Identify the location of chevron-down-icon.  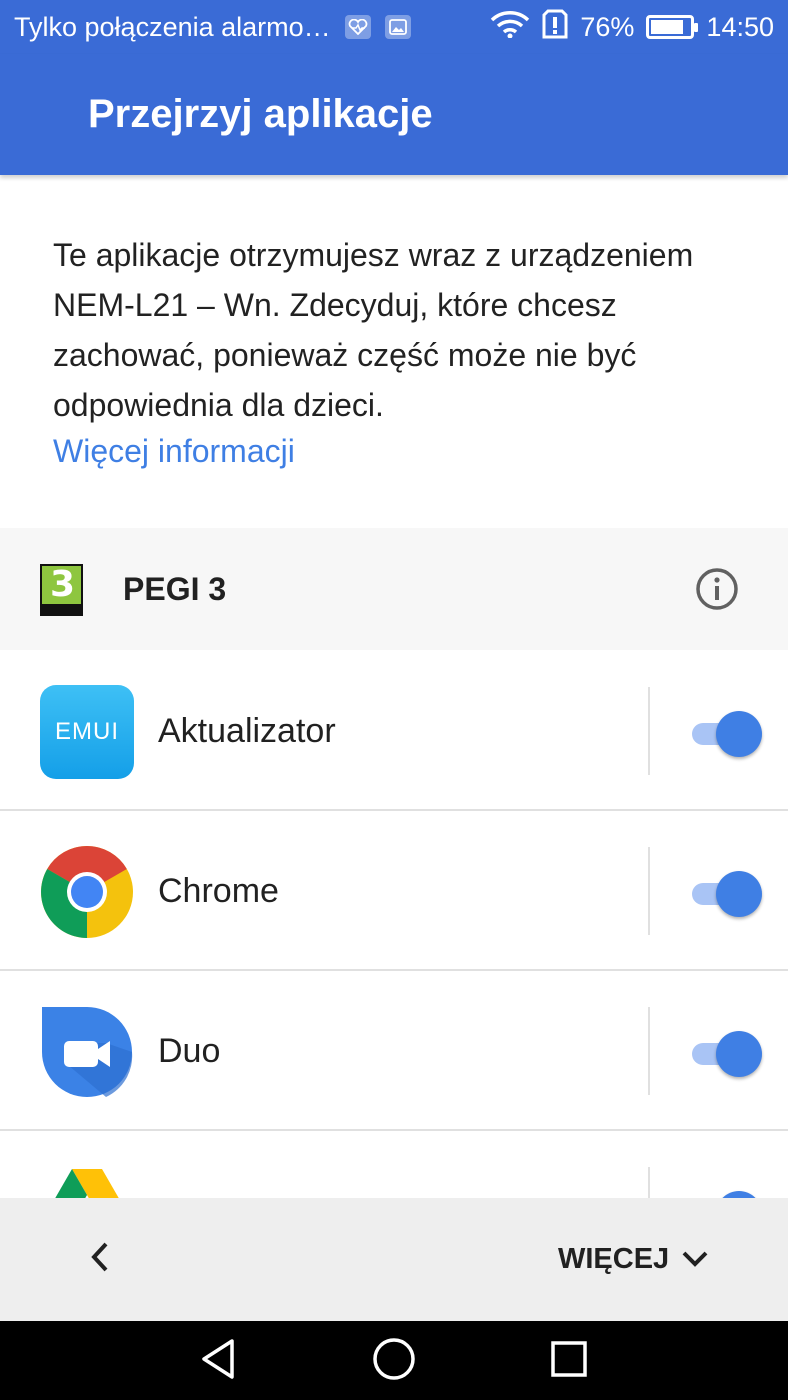
(695, 1259).